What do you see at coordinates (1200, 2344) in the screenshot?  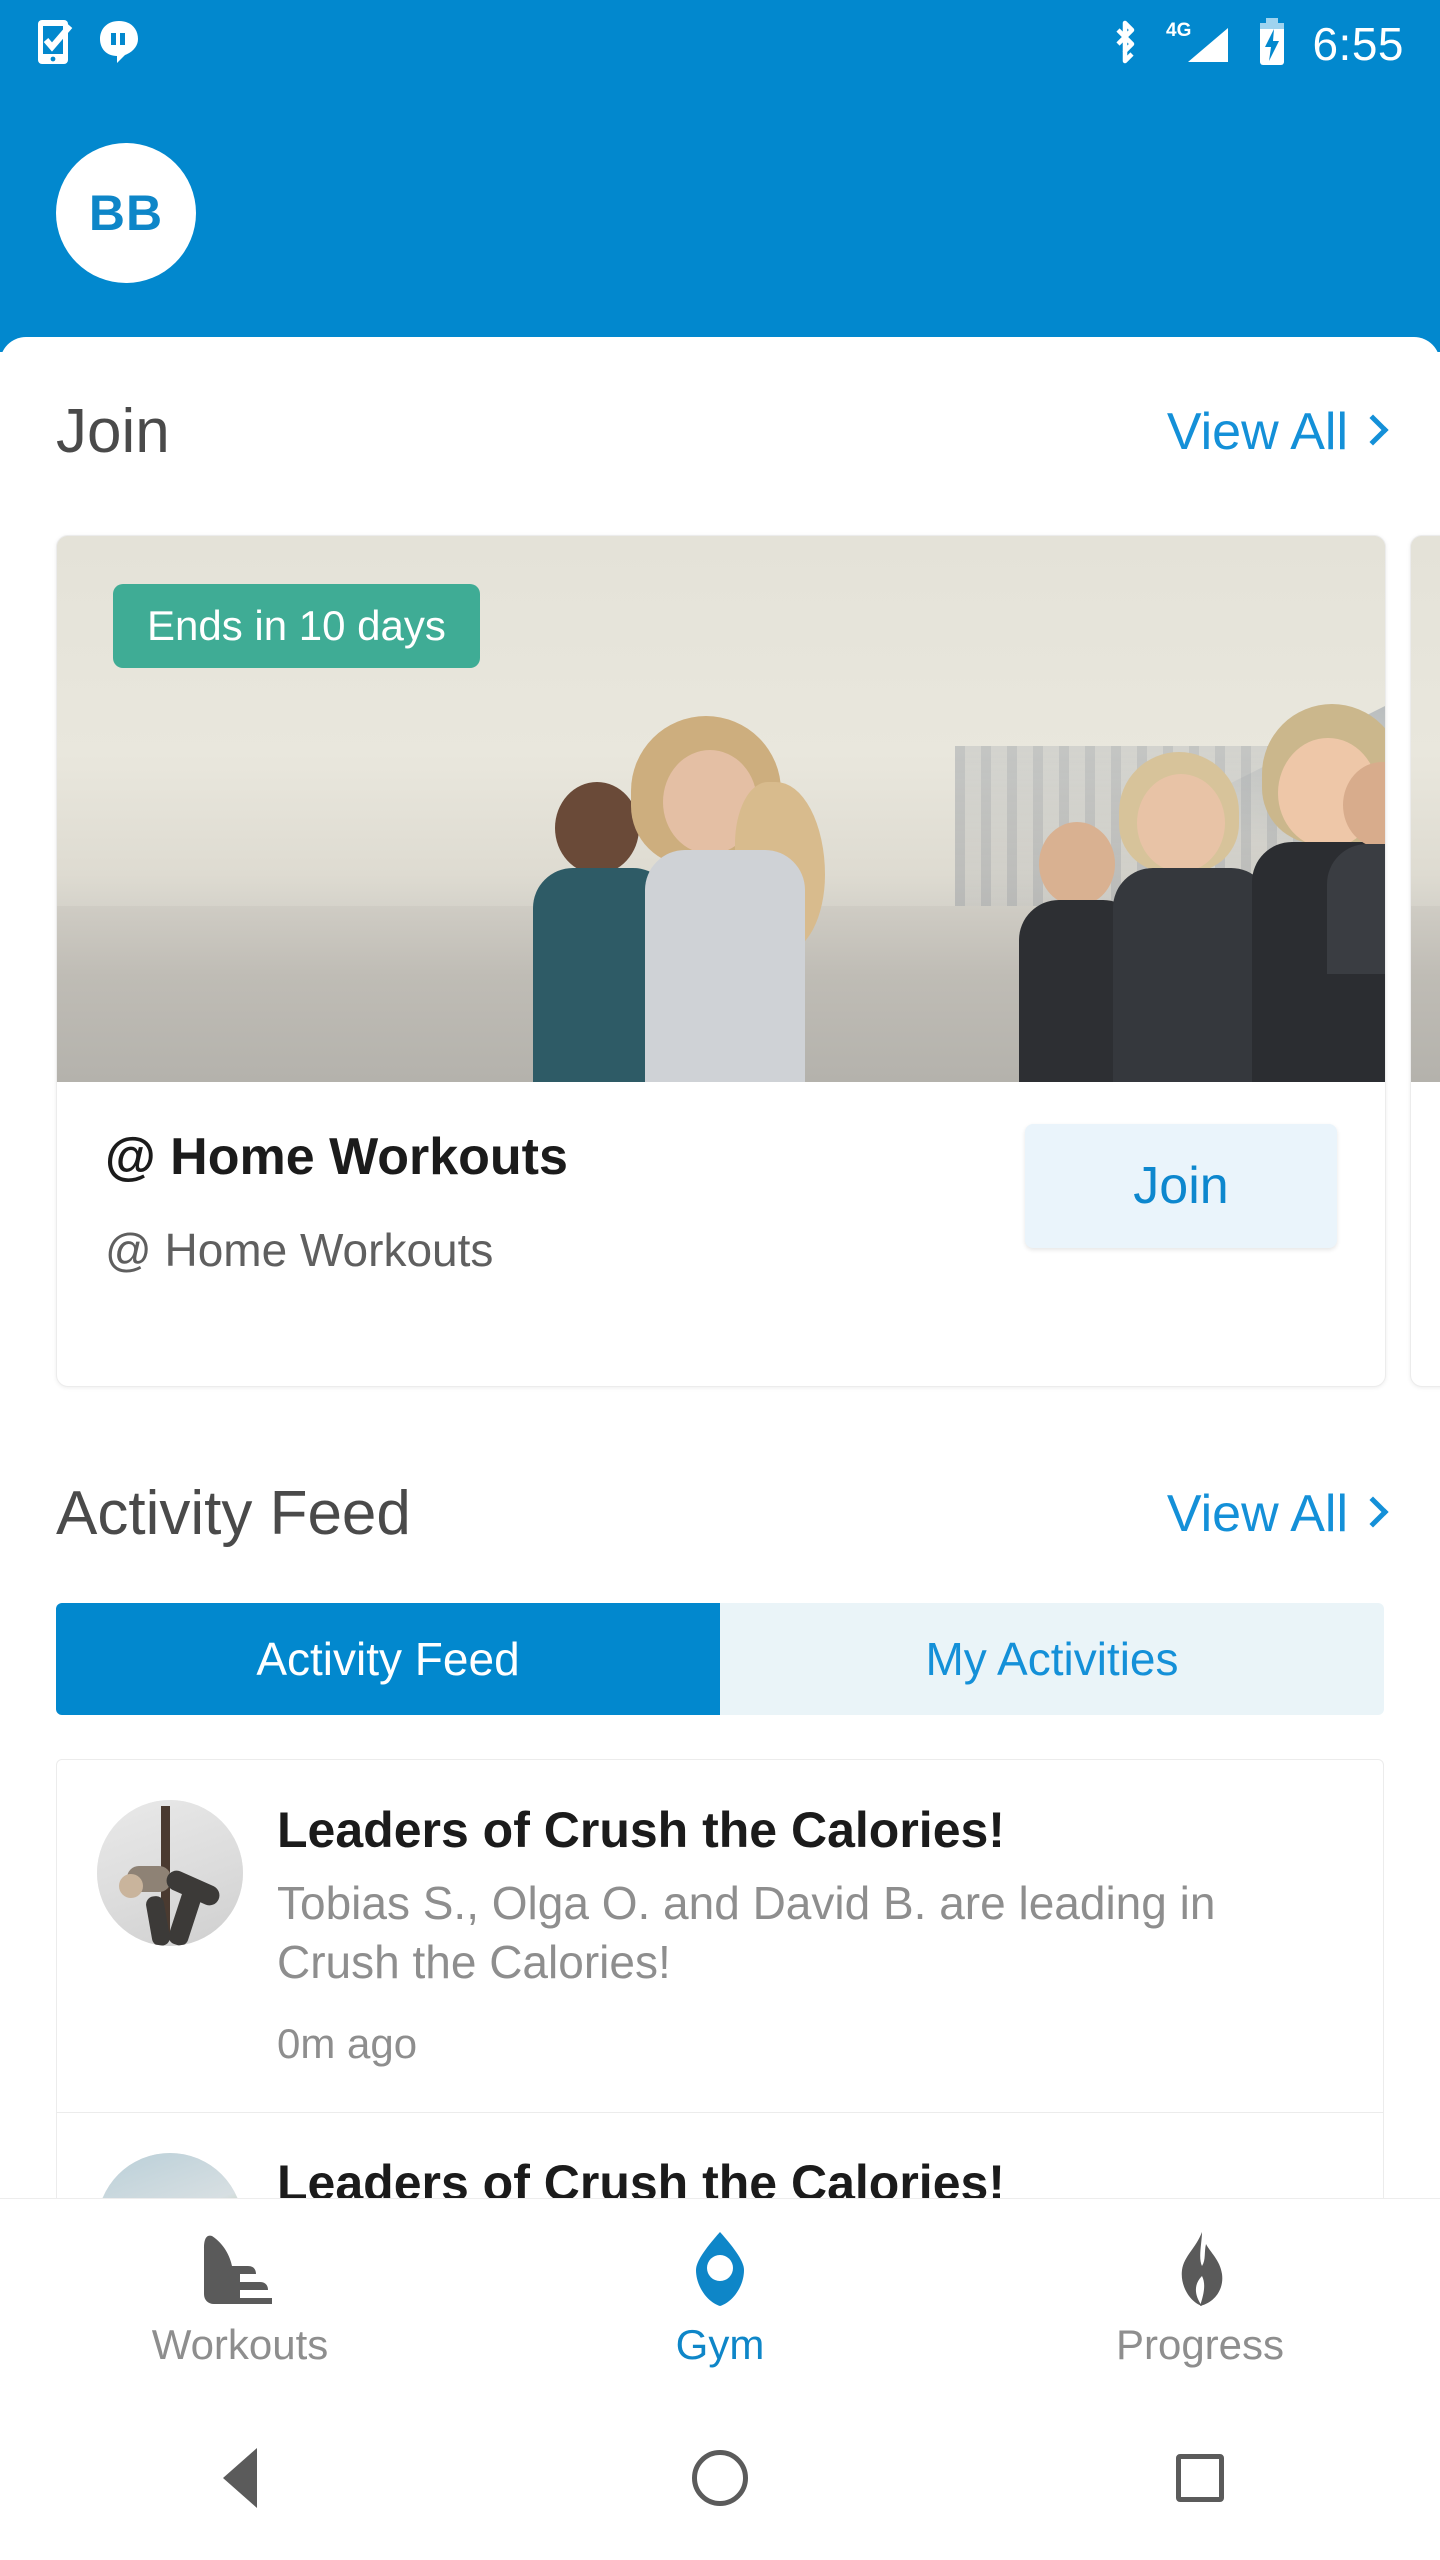 I see `tab-progress-label: Progress` at bounding box center [1200, 2344].